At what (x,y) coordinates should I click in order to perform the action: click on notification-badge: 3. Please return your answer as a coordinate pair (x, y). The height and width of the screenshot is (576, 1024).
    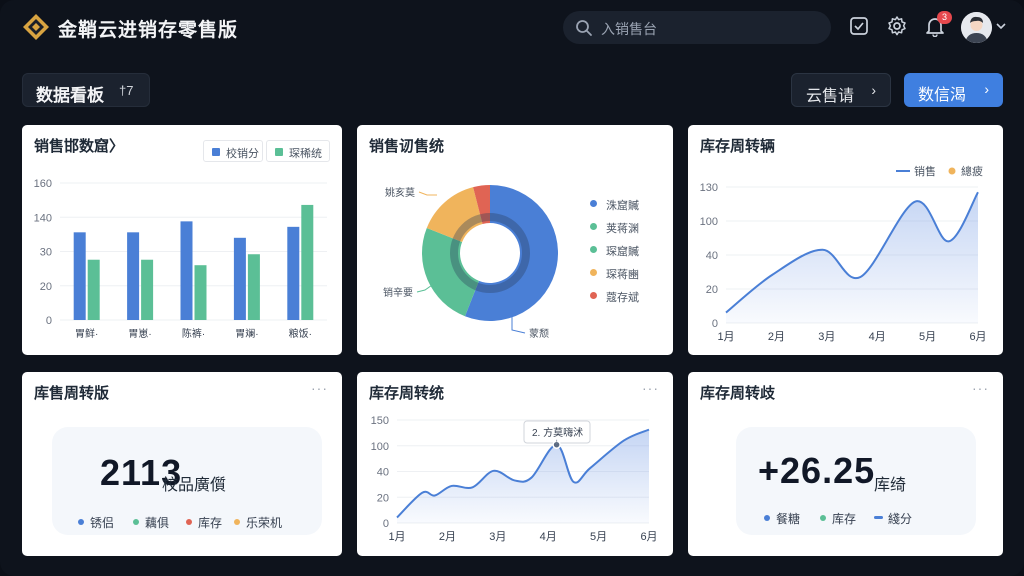
    Looking at the image, I should click on (944, 17).